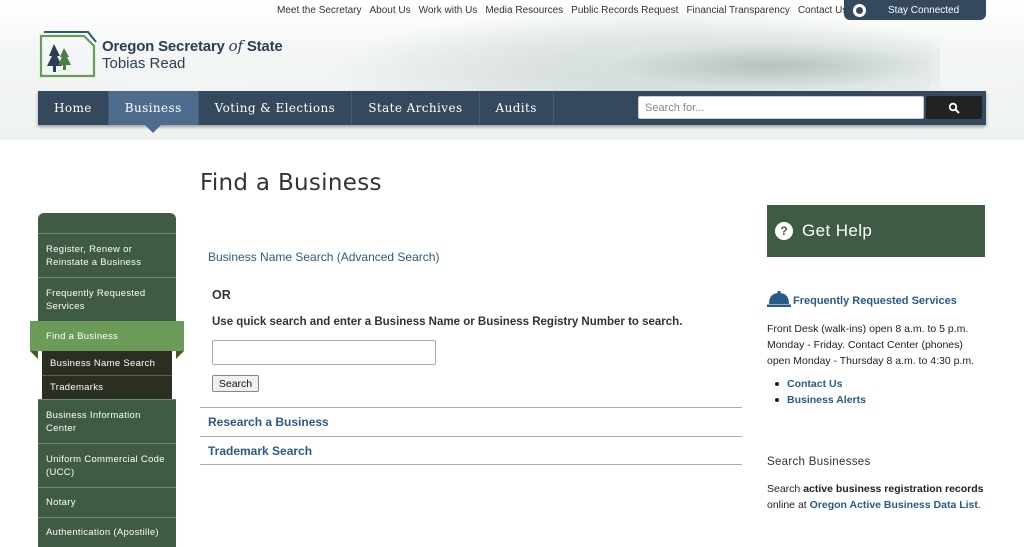  I want to click on utility-link-contact-us: Contact Us, so click(822, 11).